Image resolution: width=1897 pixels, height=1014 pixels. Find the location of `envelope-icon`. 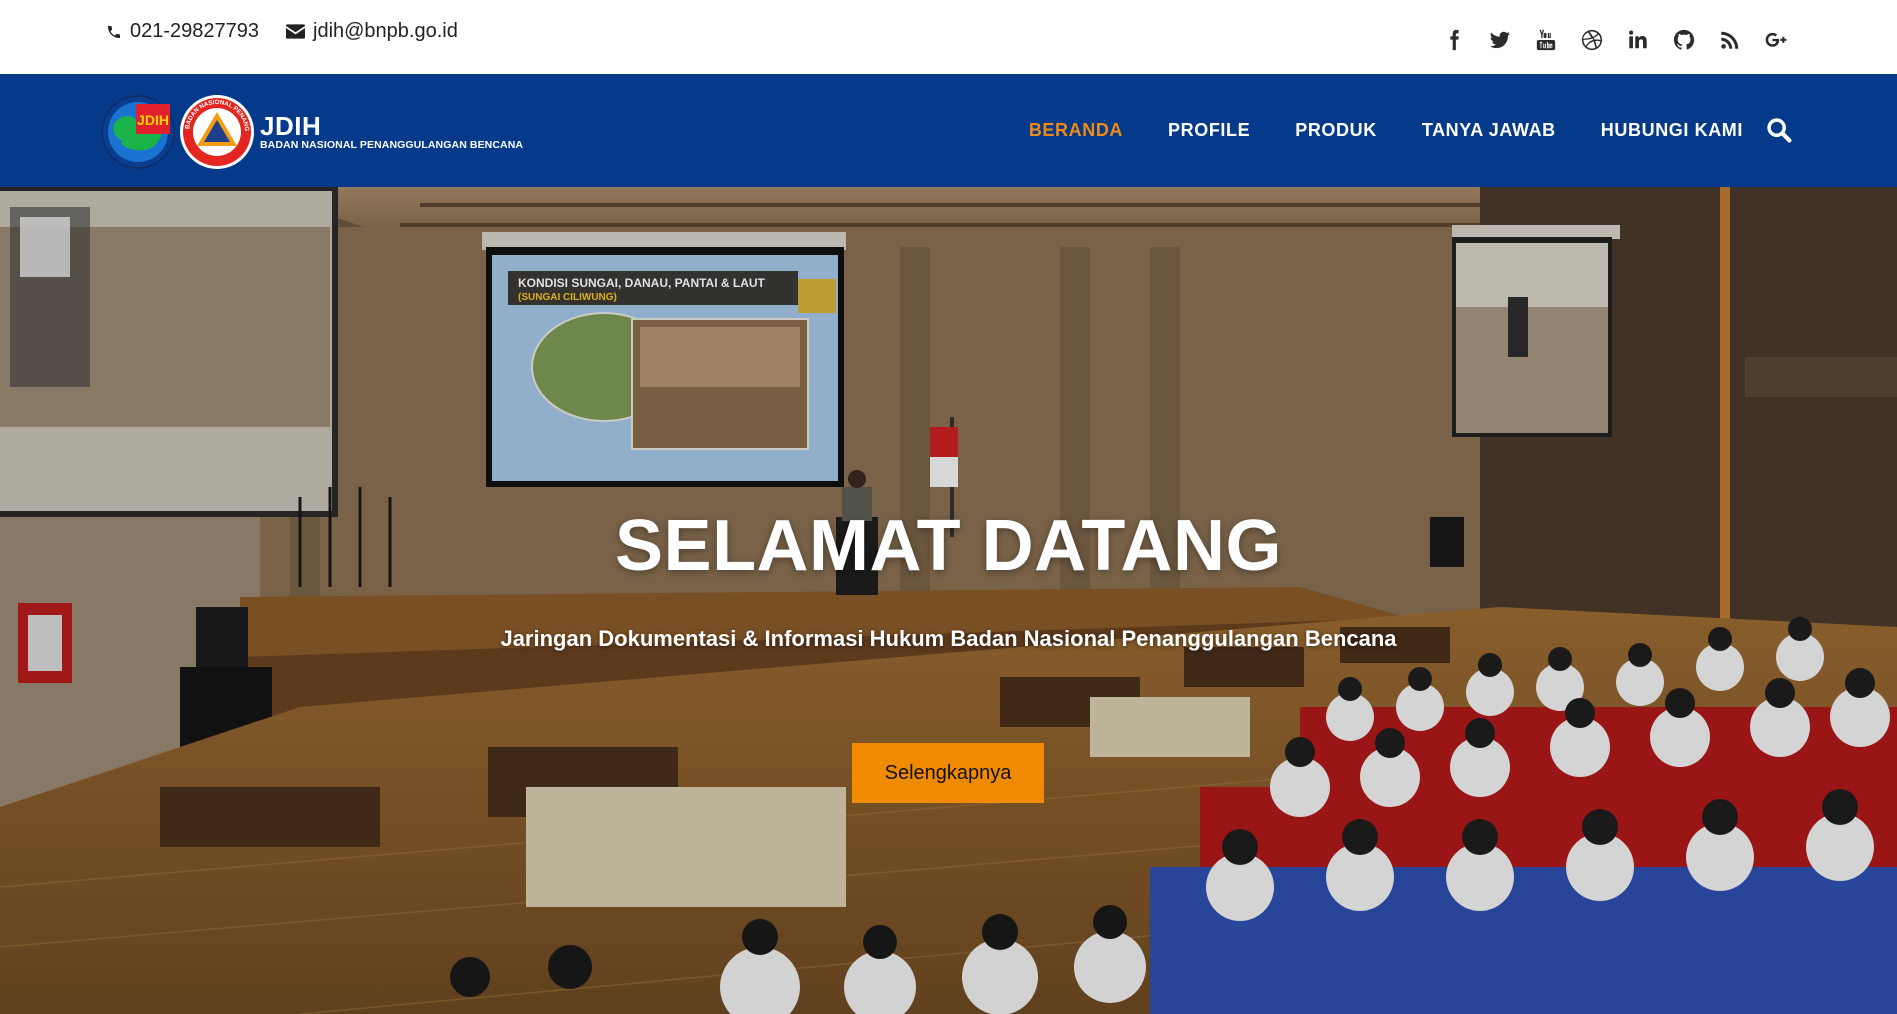

envelope-icon is located at coordinates (295, 31).